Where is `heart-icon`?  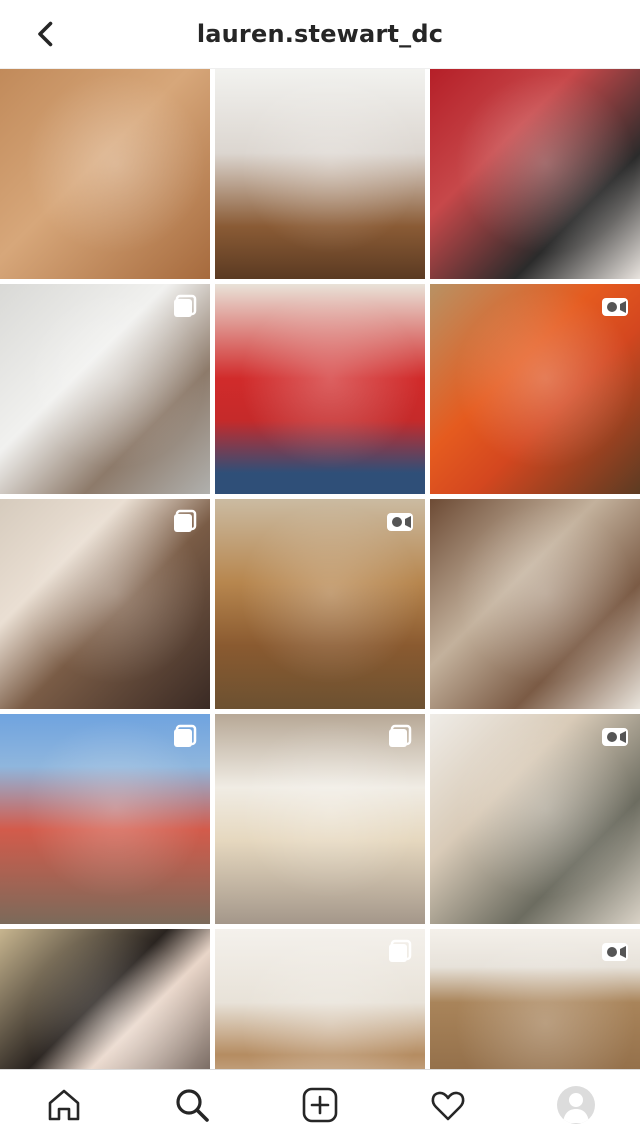
heart-icon is located at coordinates (448, 1105).